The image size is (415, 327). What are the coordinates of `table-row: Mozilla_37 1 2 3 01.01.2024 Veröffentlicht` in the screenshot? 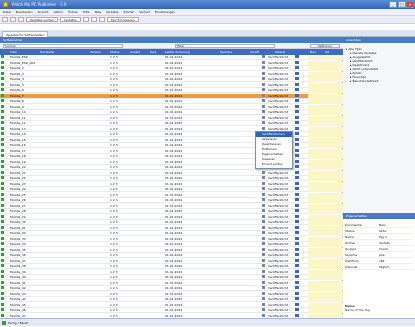 It's located at (171, 261).